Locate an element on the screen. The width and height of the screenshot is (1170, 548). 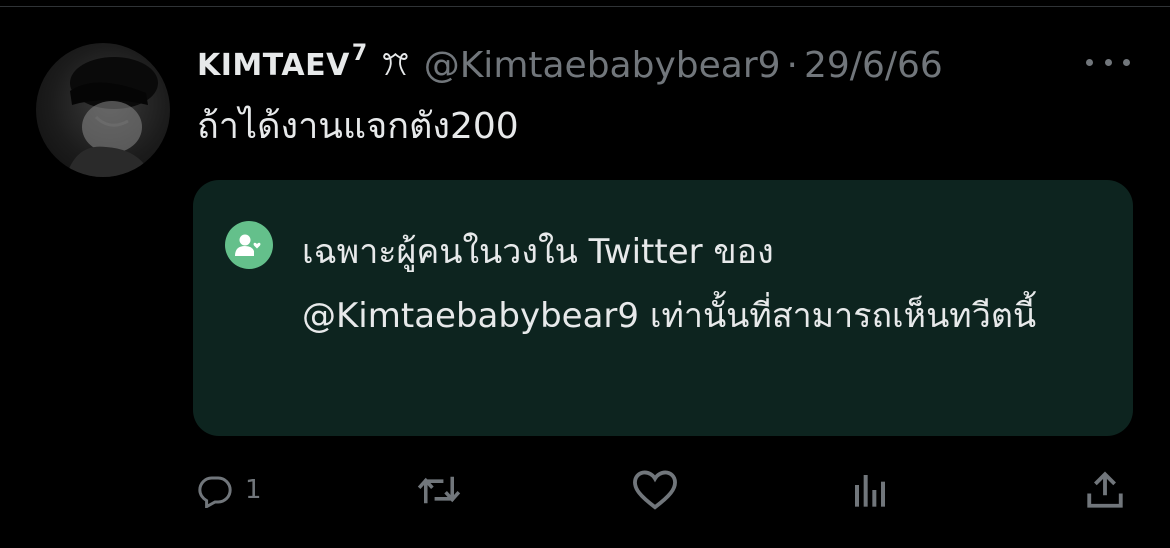
tweet-header: KIMTAEV 7 ꔫ @Kimtaebabybear9 · 29/6/66 is located at coordinates (570, 65).